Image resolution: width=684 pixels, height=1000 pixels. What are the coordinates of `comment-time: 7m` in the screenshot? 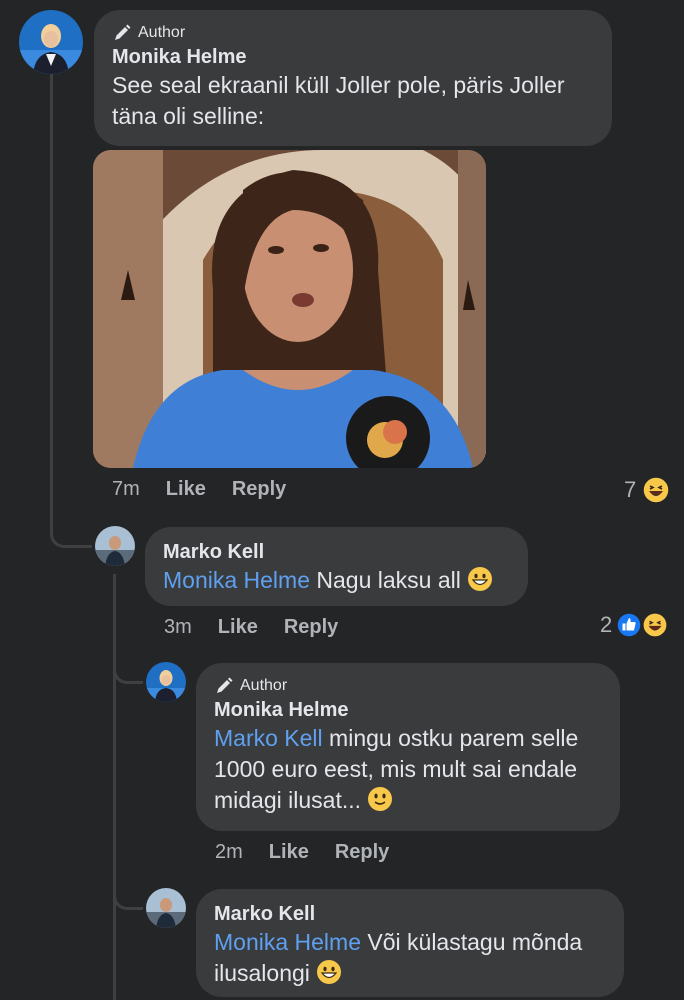 It's located at (126, 489).